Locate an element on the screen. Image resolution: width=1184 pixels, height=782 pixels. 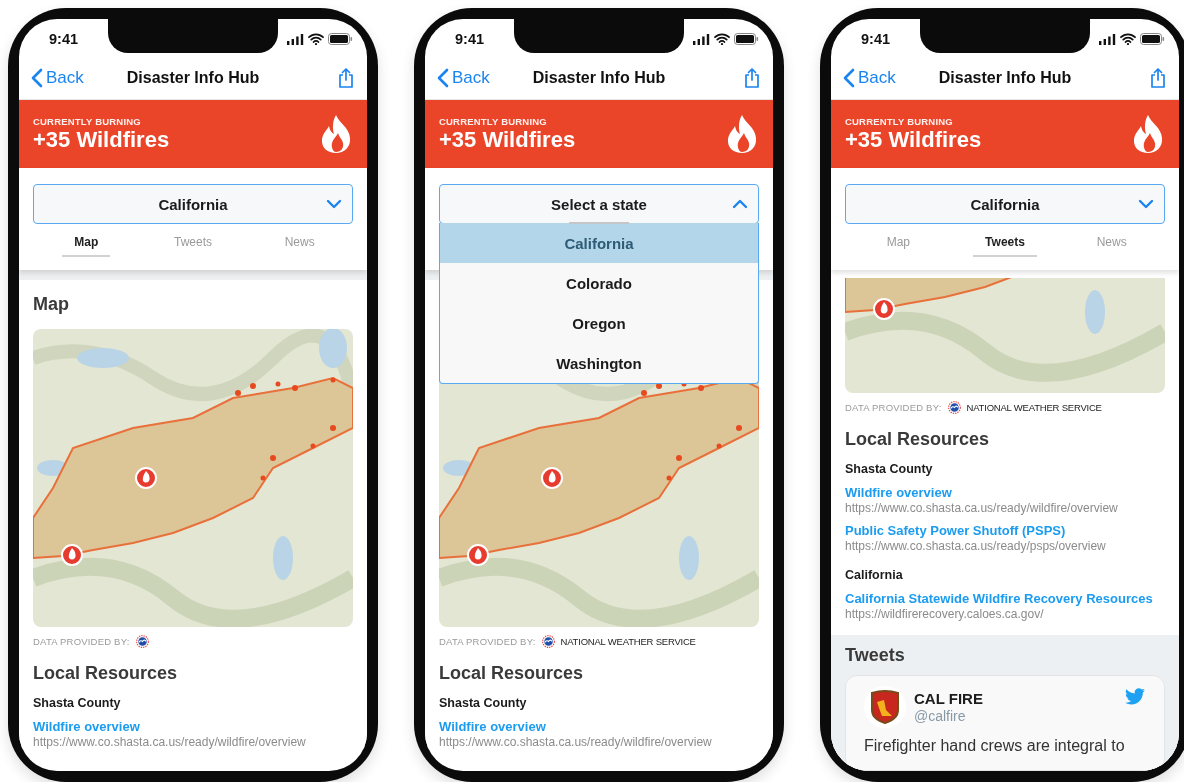
avatar-shield-icon is located at coordinates (885, 707).